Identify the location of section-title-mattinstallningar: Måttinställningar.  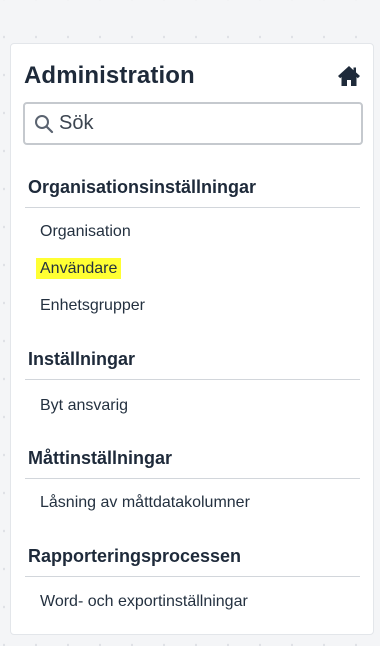
(100, 458).